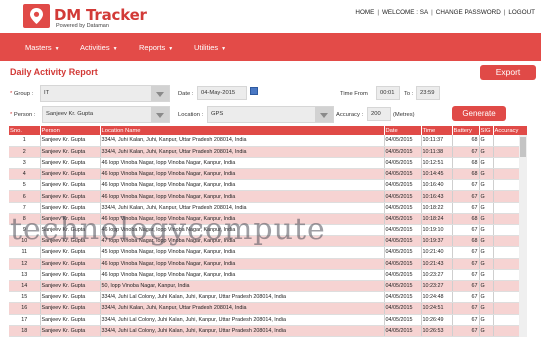  What do you see at coordinates (222, 93) in the screenshot?
I see `date-input: 04-May-2015` at bounding box center [222, 93].